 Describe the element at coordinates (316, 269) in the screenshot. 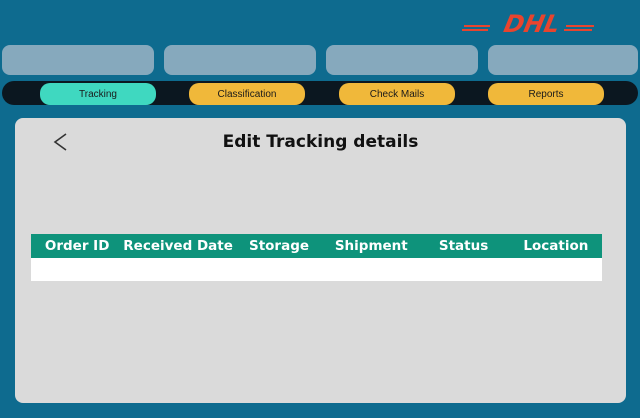

I see `table-row` at that location.